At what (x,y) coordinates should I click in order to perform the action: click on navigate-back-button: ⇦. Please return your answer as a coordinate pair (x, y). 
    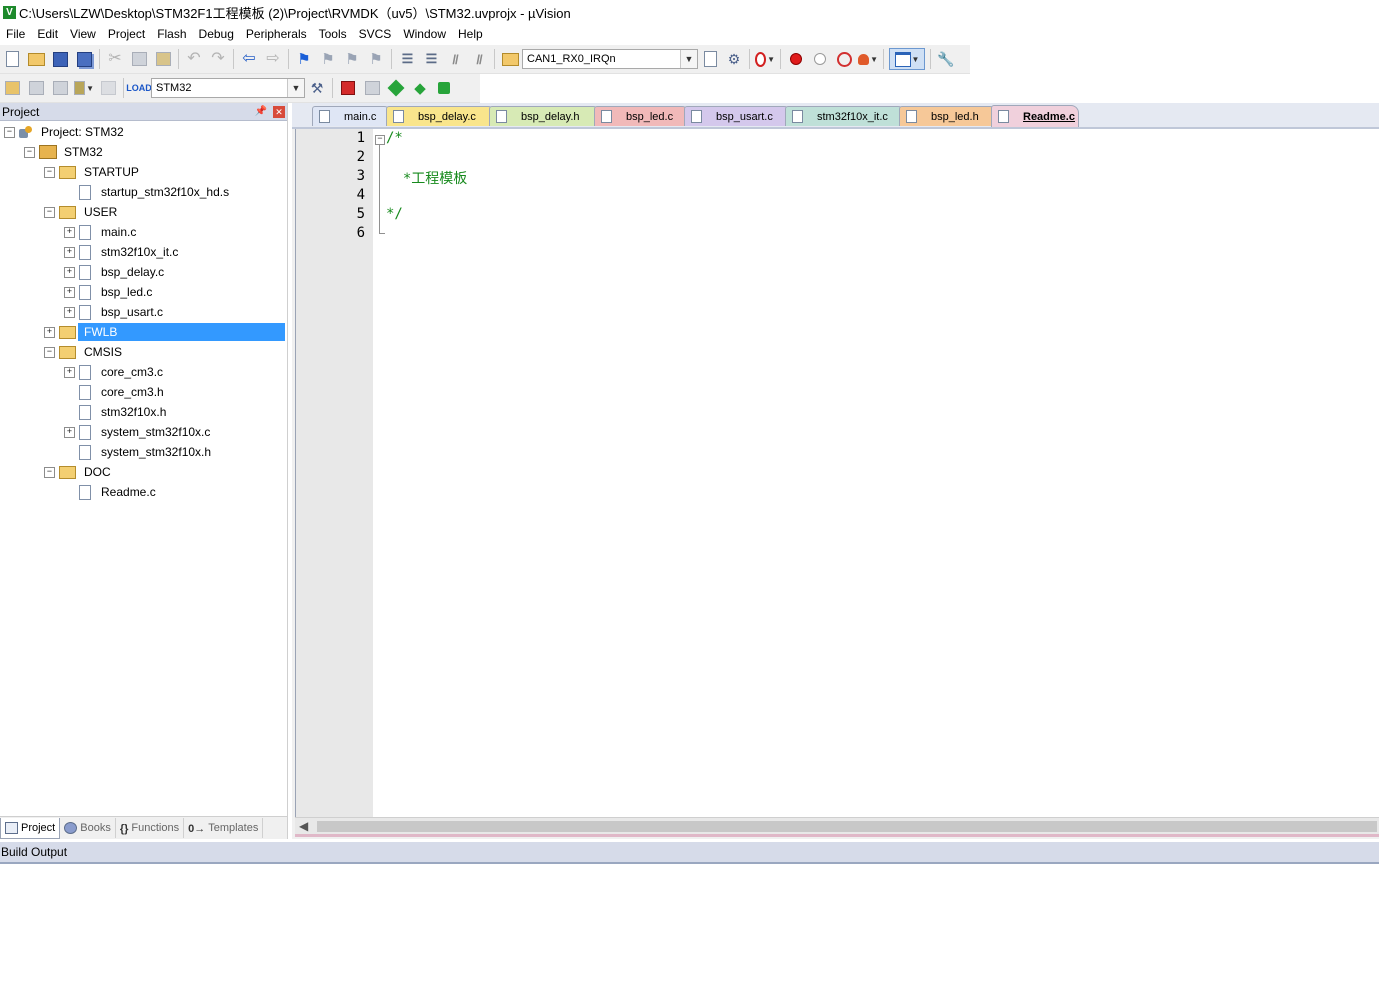
    Looking at the image, I should click on (249, 59).